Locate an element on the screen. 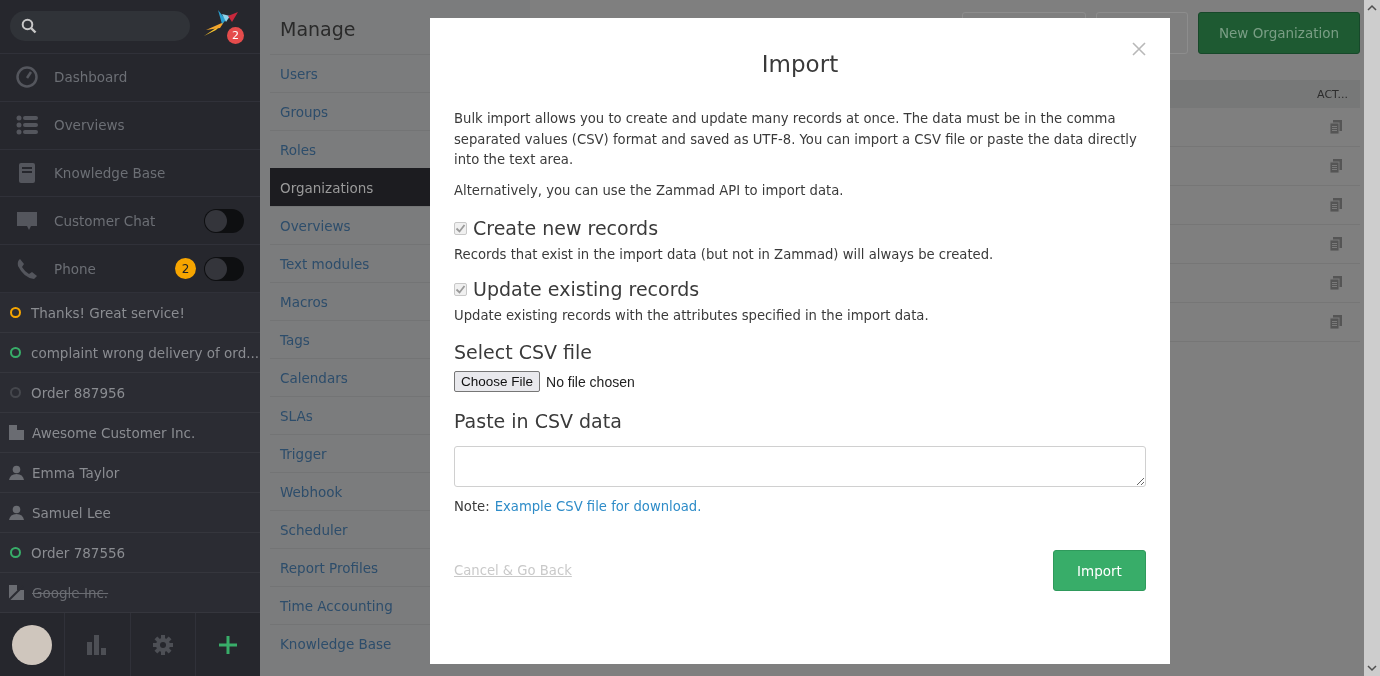  book-icon is located at coordinates (27, 173).